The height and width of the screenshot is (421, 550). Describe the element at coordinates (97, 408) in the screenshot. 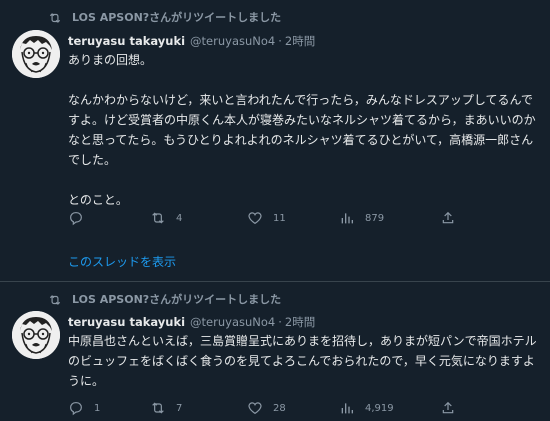

I see `reply-count: 1` at that location.